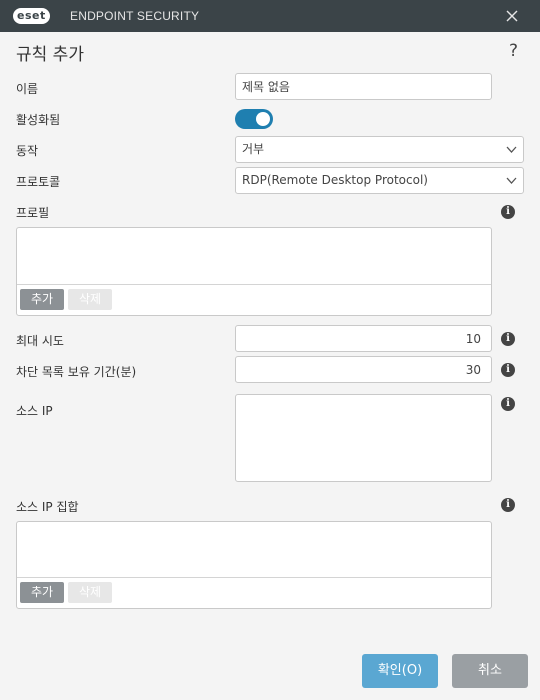  I want to click on profile-list: 추가 삭제, so click(254, 271).